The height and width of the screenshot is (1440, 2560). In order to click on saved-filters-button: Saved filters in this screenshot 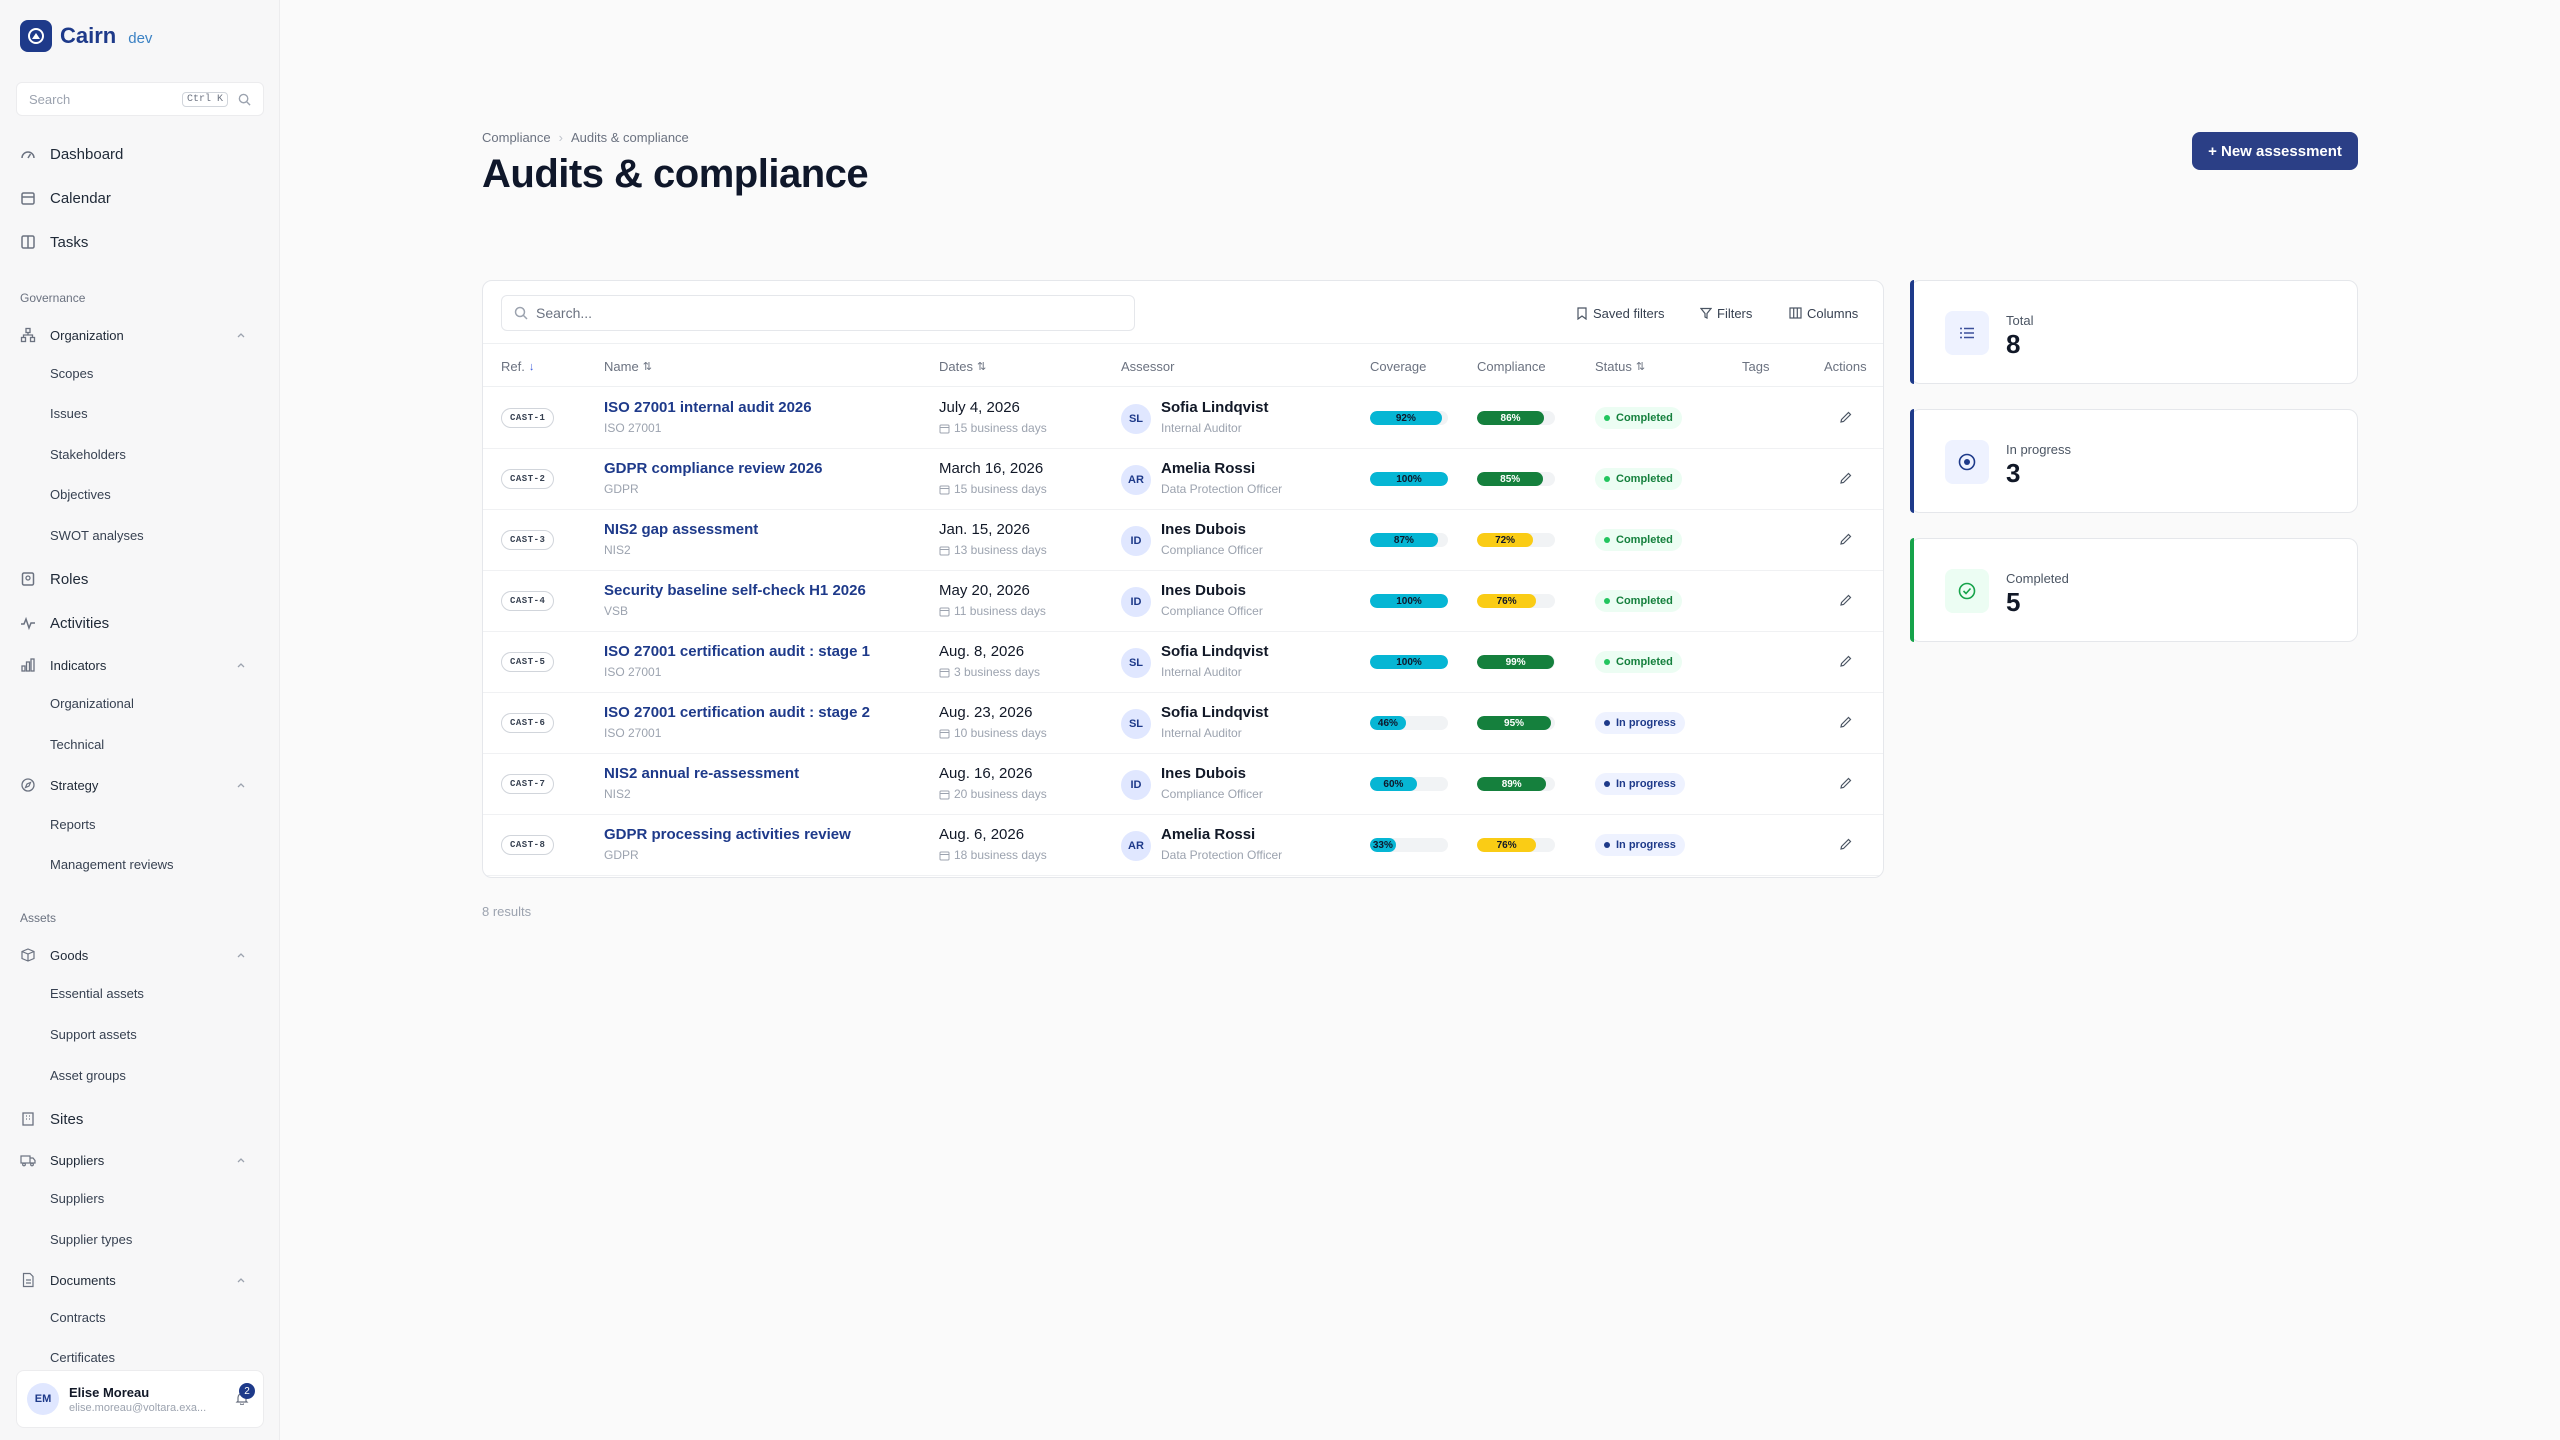, I will do `click(1620, 313)`.